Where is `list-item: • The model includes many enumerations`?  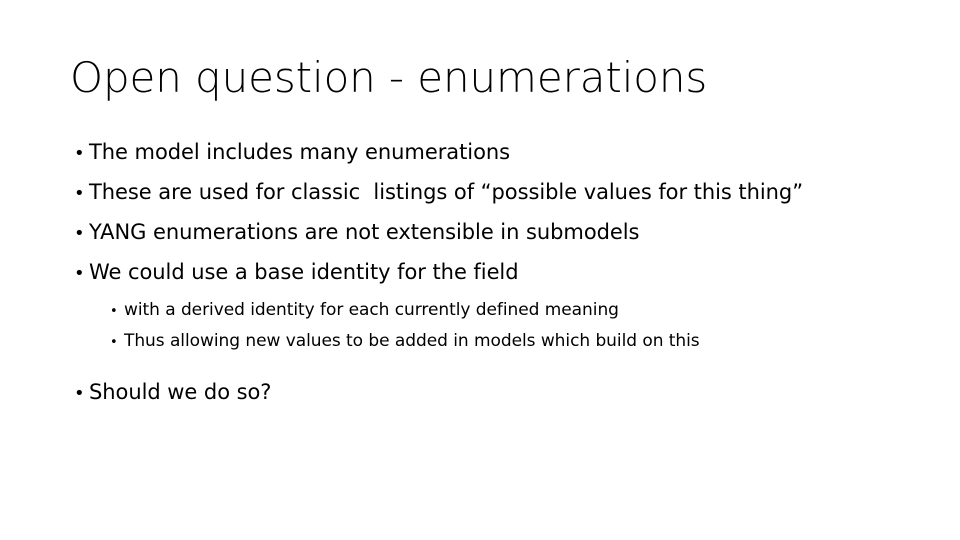 list-item: • The model includes many enumerations is located at coordinates (498, 162).